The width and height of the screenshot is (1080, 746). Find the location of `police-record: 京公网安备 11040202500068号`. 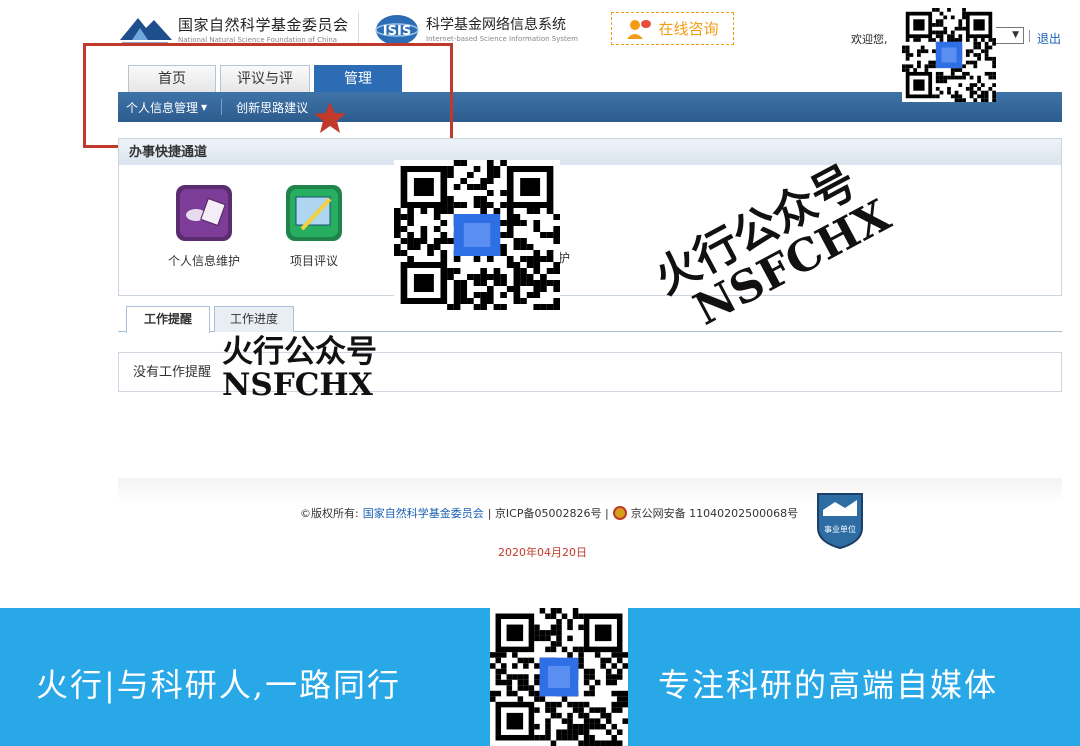

police-record: 京公网安备 11040202500068号 is located at coordinates (714, 513).